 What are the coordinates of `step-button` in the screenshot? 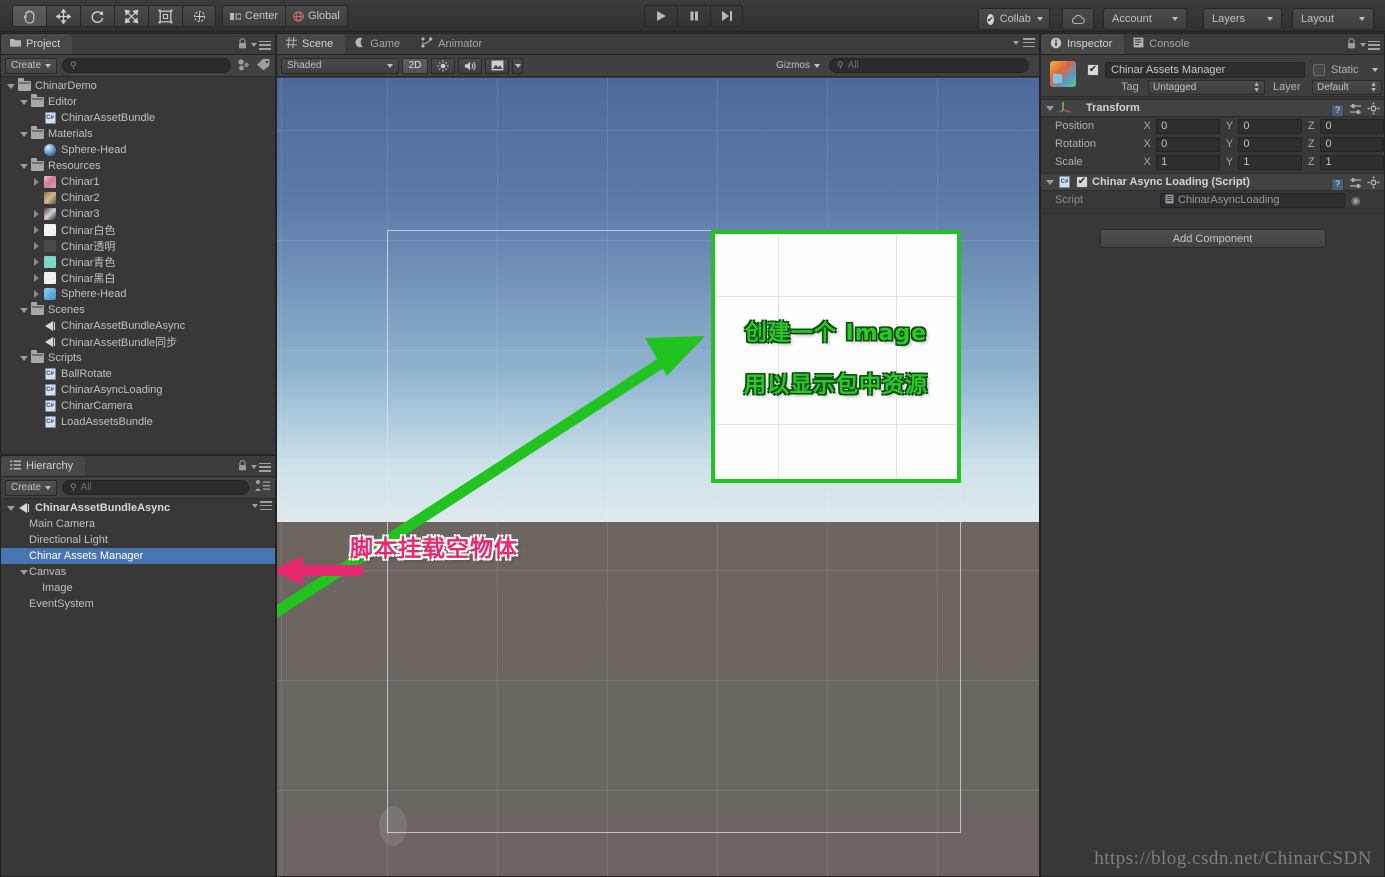 It's located at (726, 16).